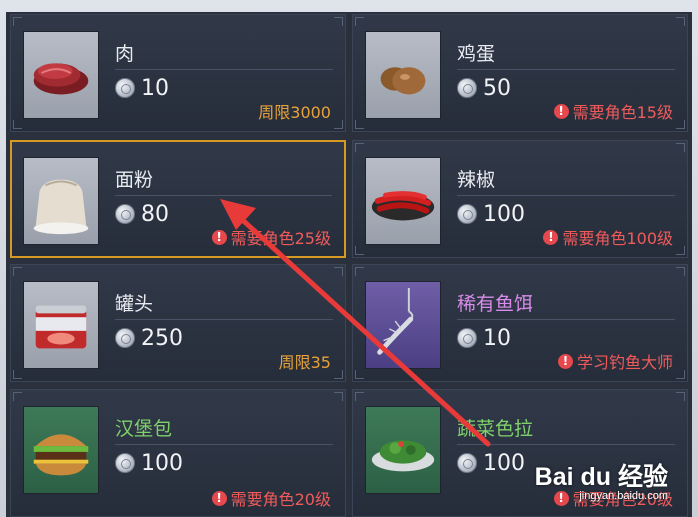 Image resolution: width=698 pixels, height=517 pixels. What do you see at coordinates (294, 112) in the screenshot?
I see `weekly-limit-label: 周限3000` at bounding box center [294, 112].